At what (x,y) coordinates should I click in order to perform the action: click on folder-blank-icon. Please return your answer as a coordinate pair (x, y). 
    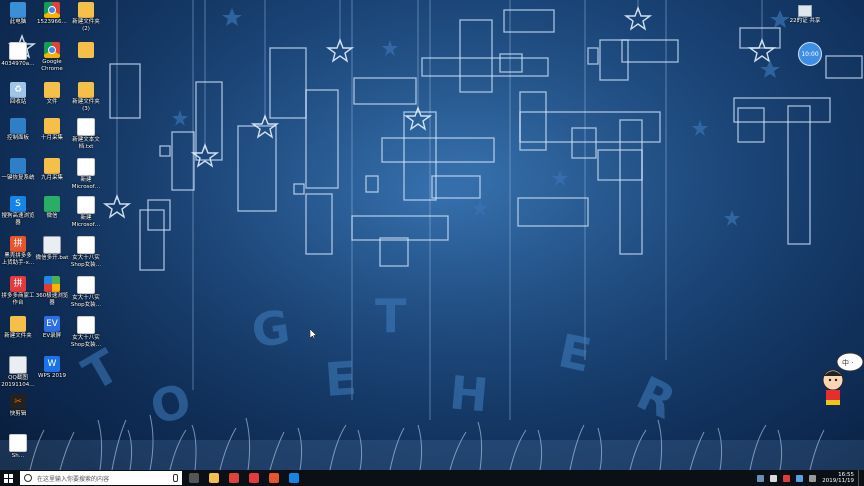
    Looking at the image, I should click on (86, 50).